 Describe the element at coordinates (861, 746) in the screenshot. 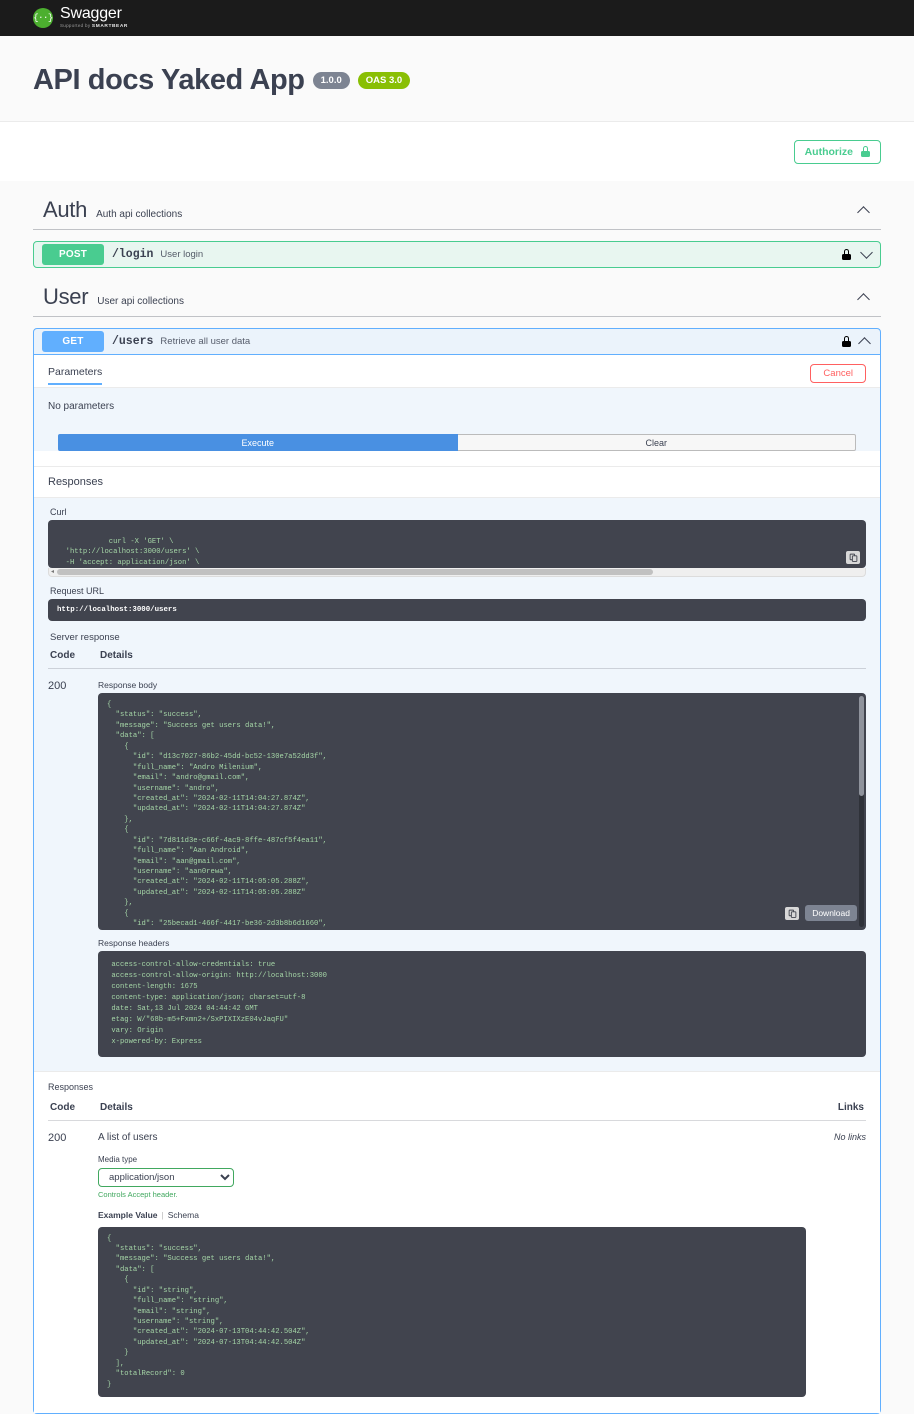

I see `response-body-scrollbar-thumb` at that location.